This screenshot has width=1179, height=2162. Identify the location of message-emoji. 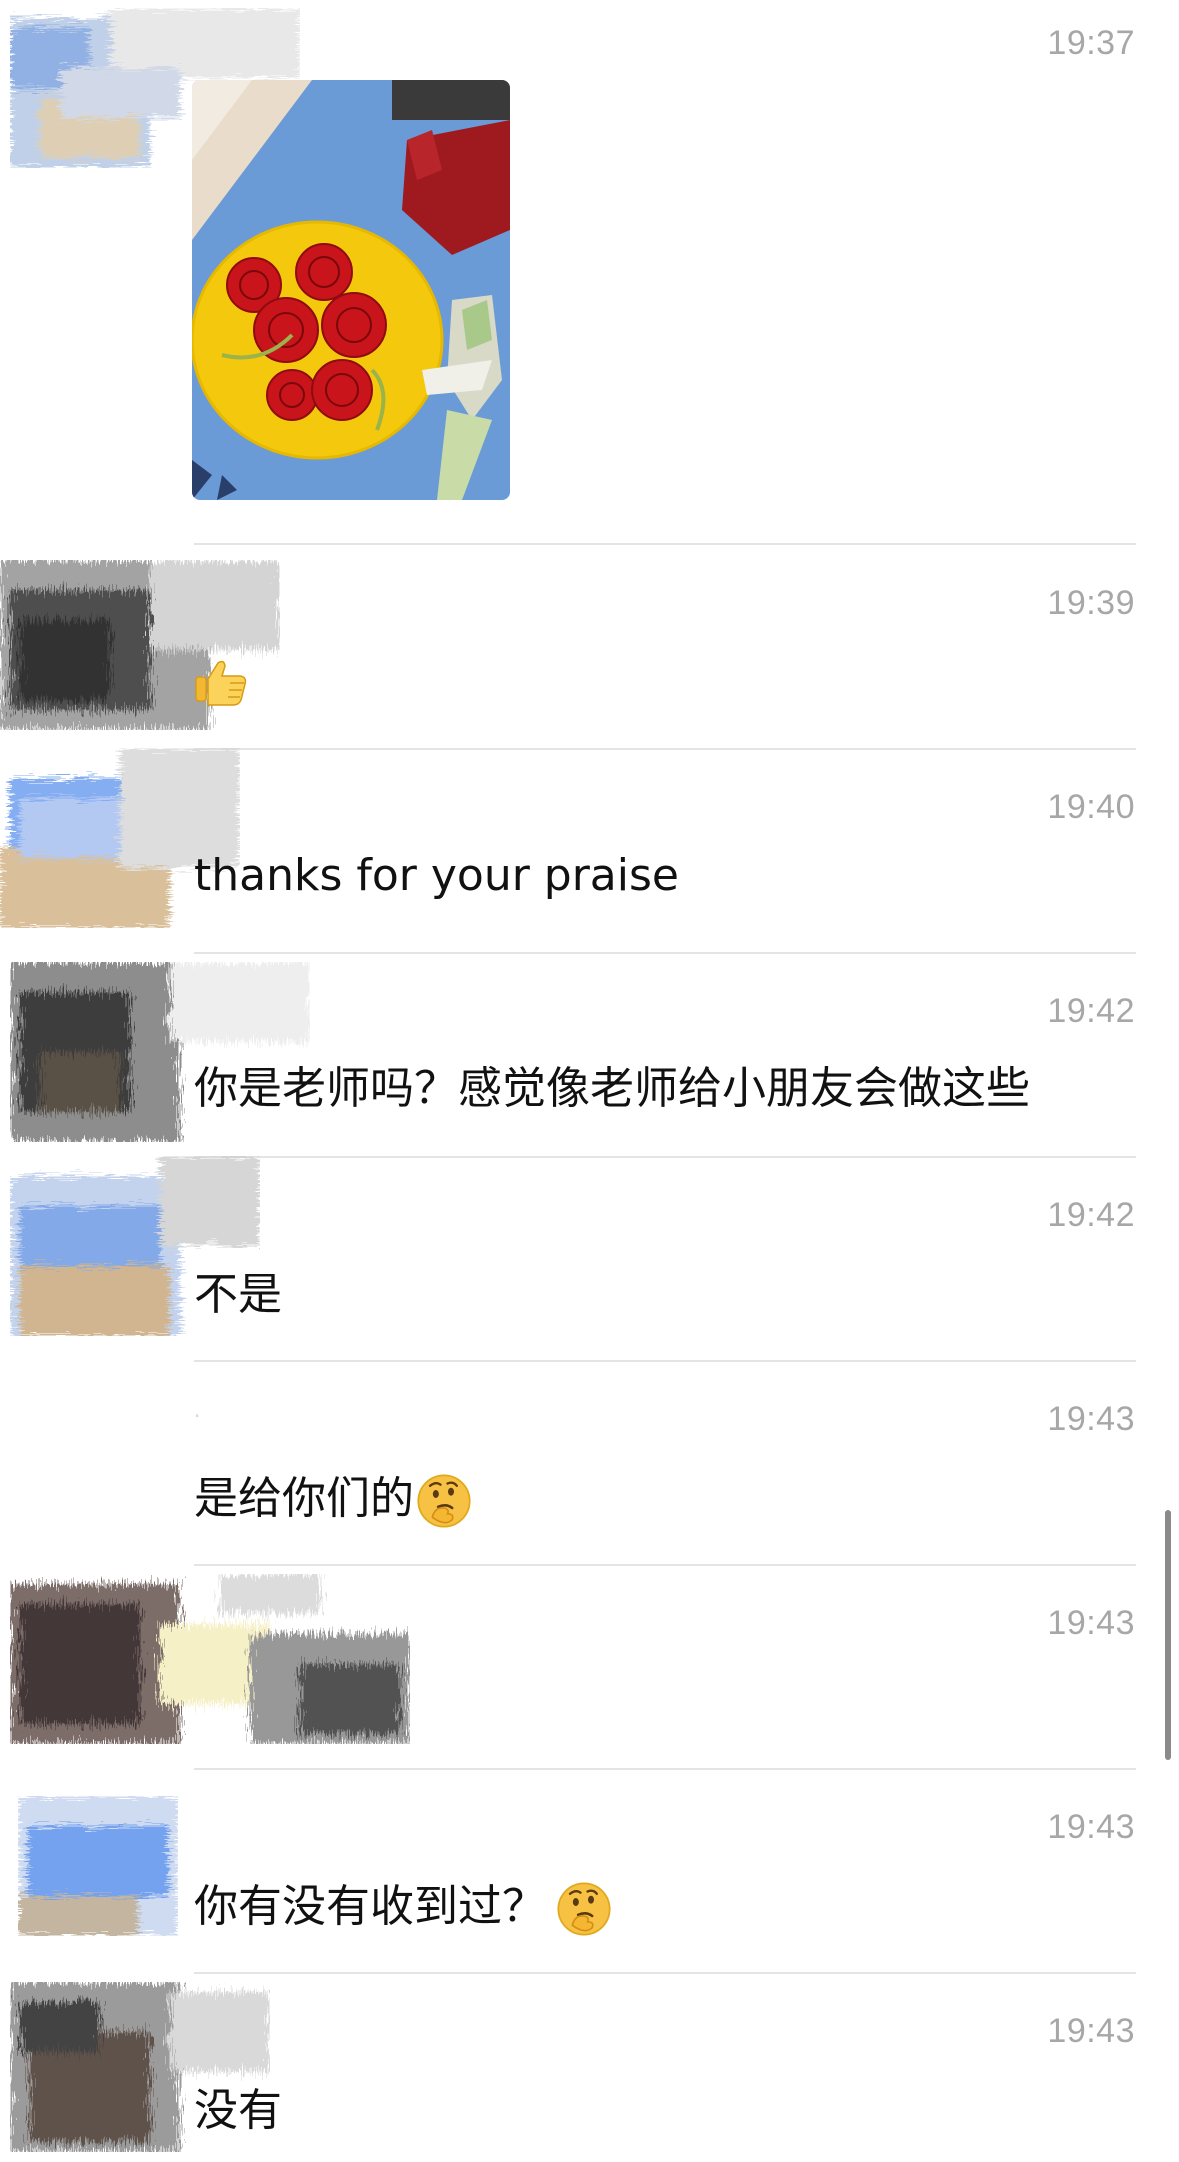
(224, 680).